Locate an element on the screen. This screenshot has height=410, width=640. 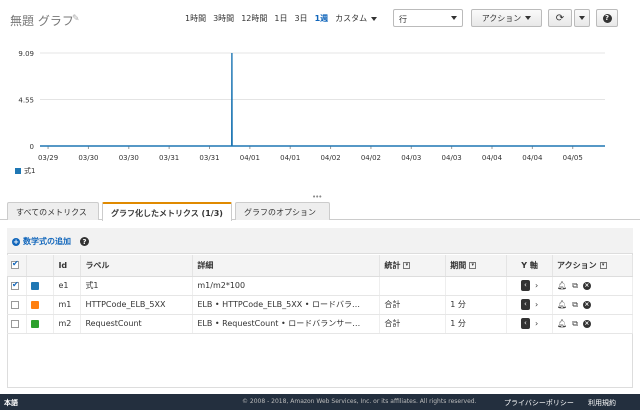
row-label: HTTPCode_ELB_5XX is located at coordinates (137, 305).